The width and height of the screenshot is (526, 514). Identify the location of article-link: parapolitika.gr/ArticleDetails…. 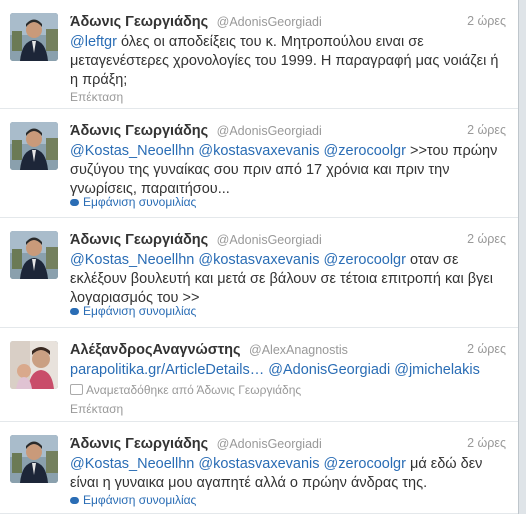
(167, 370).